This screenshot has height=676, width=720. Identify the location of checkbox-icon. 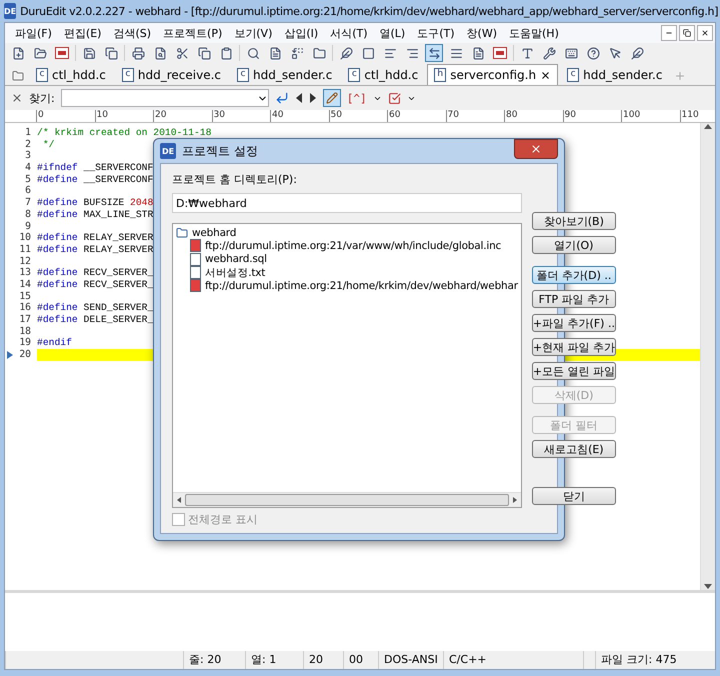
(394, 98).